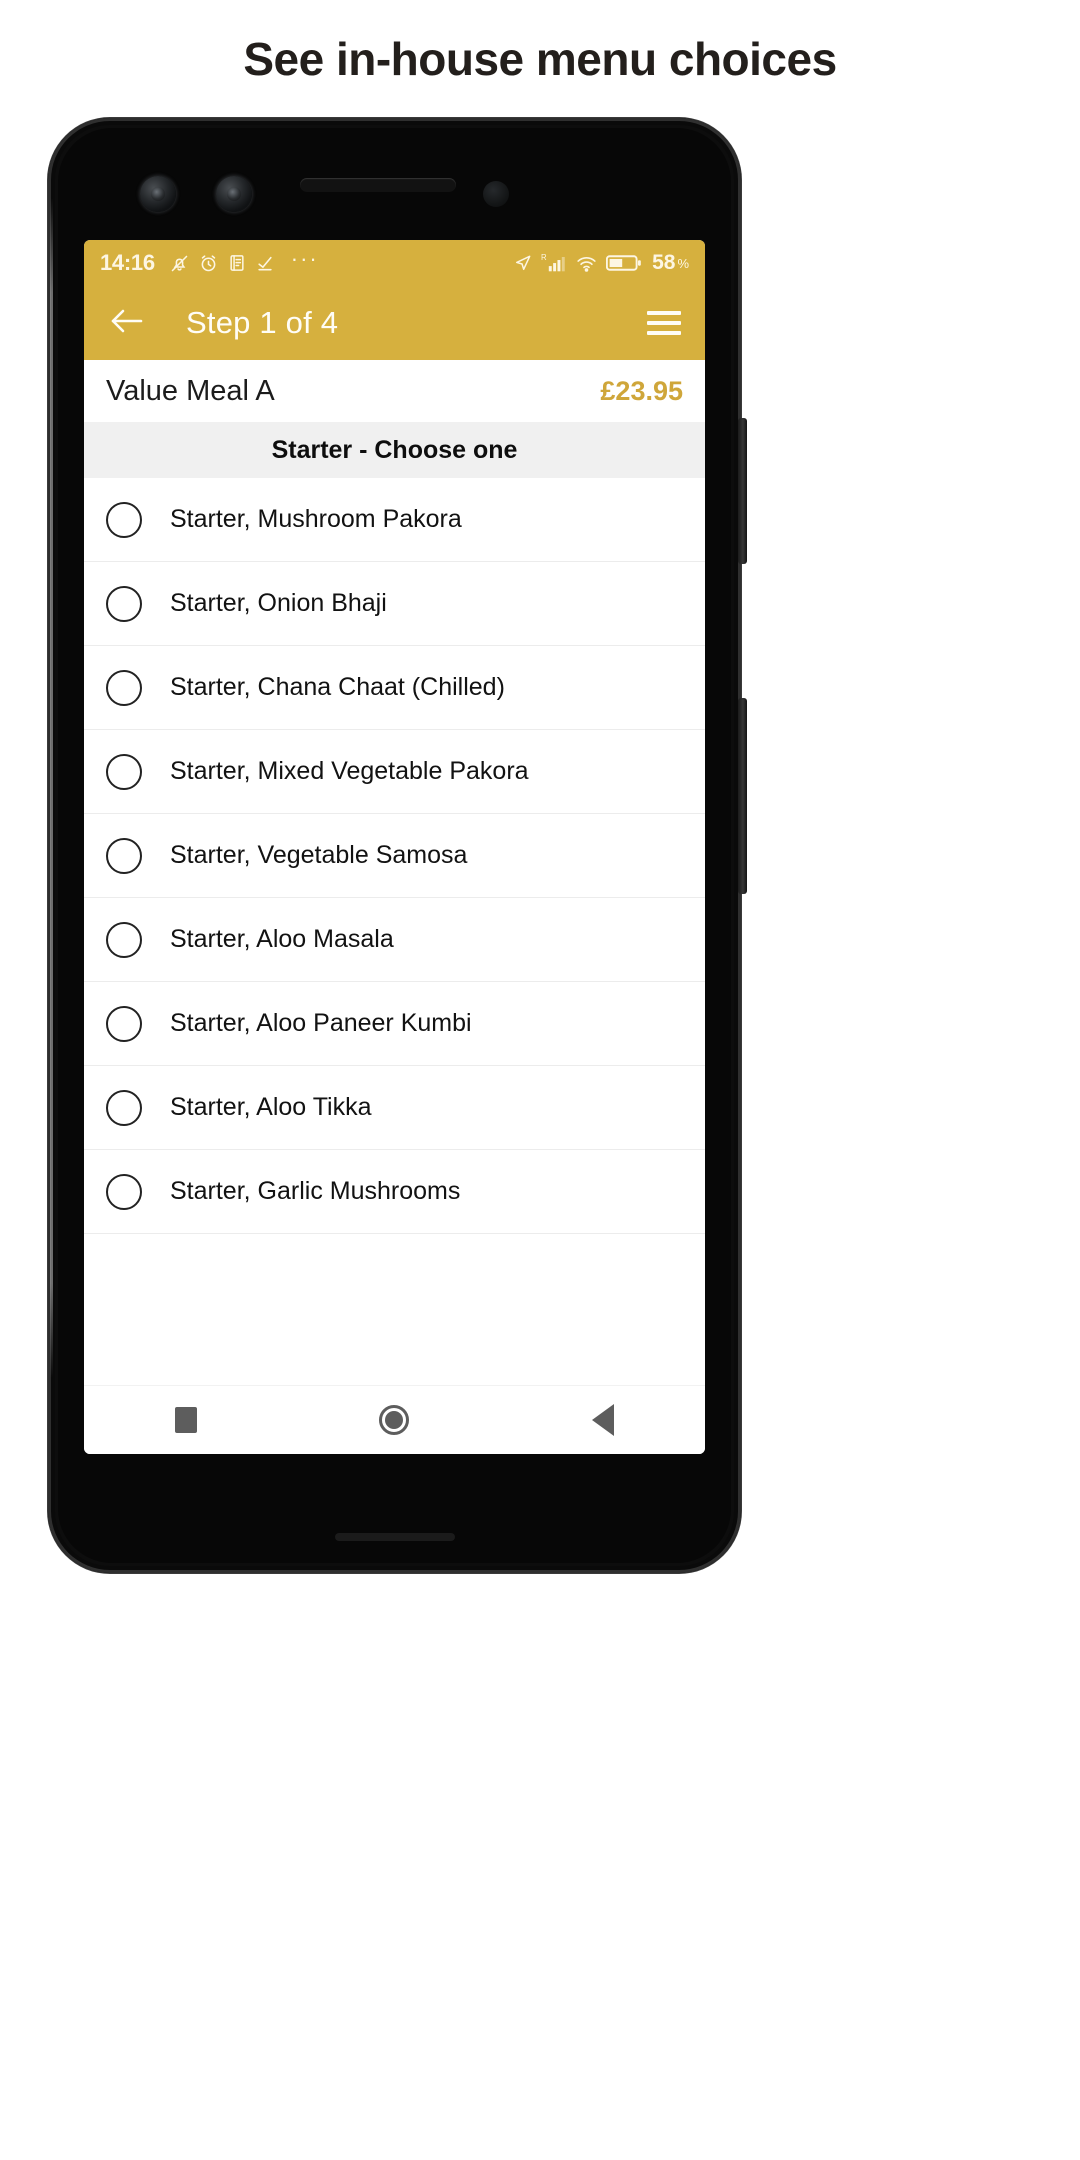  I want to click on option-label: Starter, Chana Chaat (Chilled), so click(337, 687).